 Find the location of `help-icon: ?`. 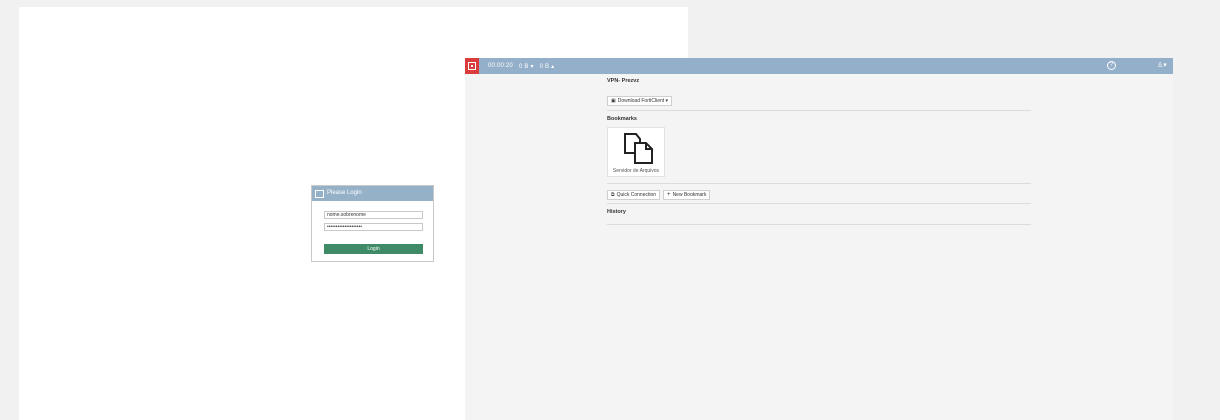

help-icon: ? is located at coordinates (1111, 65).